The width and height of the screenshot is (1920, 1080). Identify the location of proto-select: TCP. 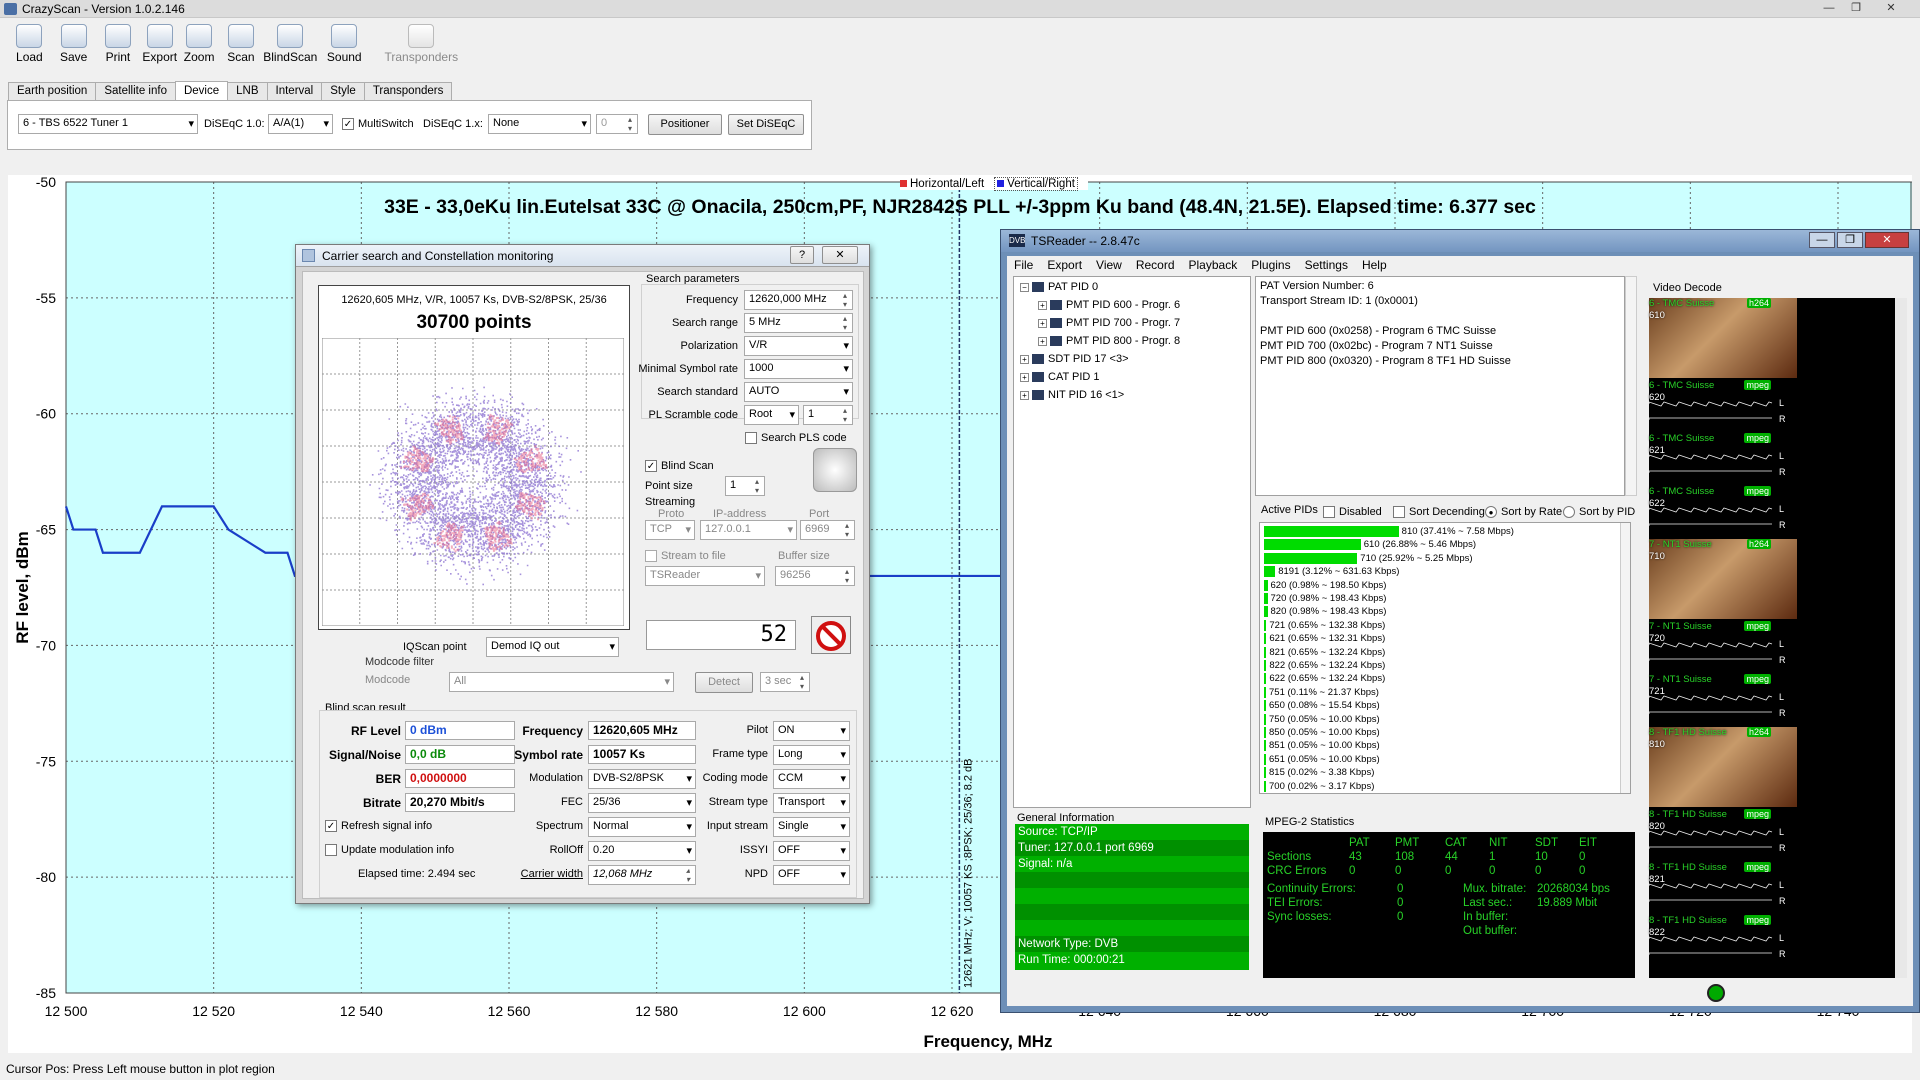
(670, 530).